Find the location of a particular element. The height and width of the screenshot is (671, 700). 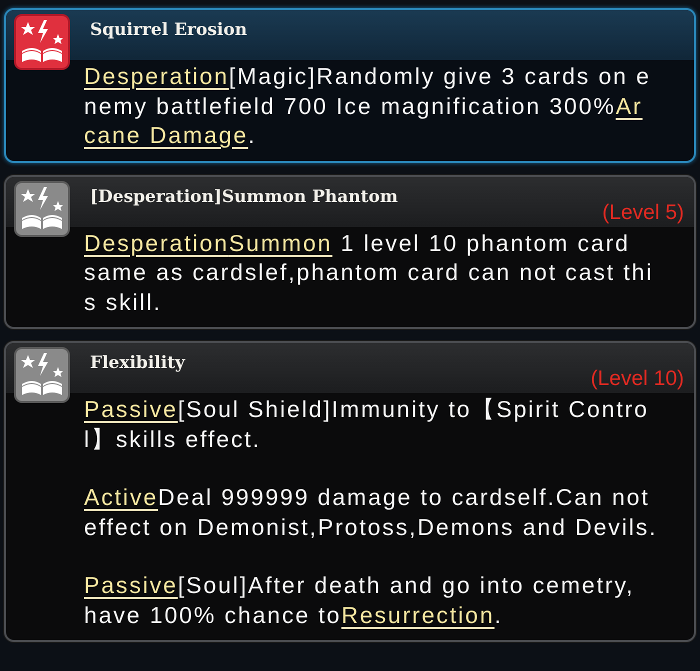

skill-description: Passive[Soul Shield]Immunity to【Spirit Contro l】skills effect. is located at coordinates (367, 424).